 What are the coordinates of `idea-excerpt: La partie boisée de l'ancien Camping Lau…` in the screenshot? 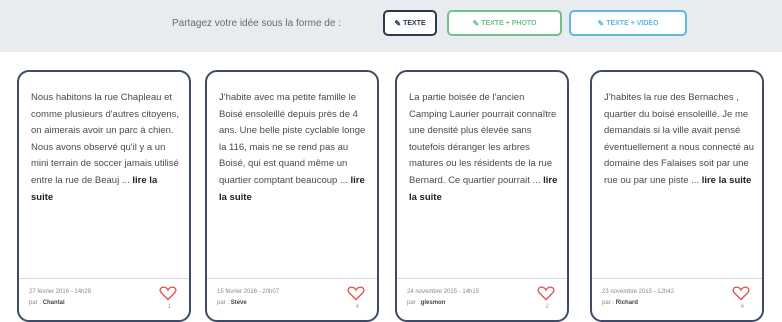 It's located at (484, 148).